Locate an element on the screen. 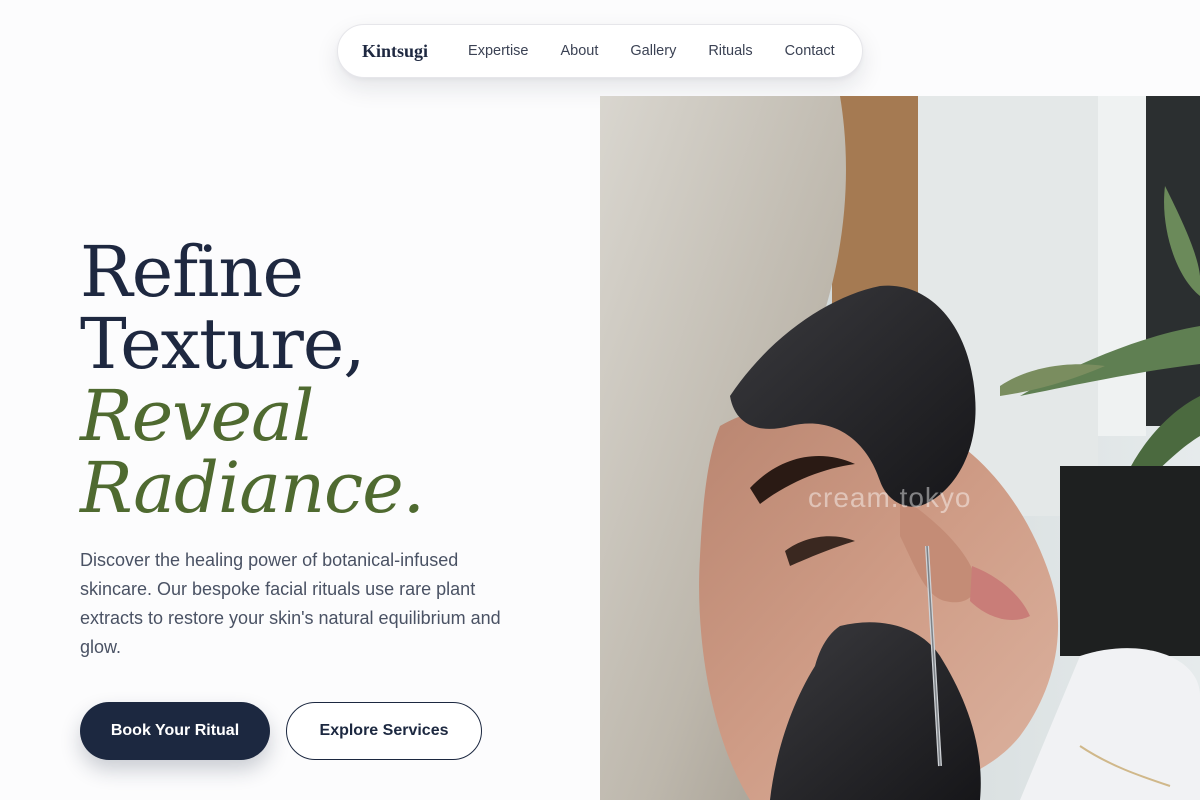 Image resolution: width=1200 pixels, height=800 pixels. image-watermark: cream.tokyo is located at coordinates (890, 497).